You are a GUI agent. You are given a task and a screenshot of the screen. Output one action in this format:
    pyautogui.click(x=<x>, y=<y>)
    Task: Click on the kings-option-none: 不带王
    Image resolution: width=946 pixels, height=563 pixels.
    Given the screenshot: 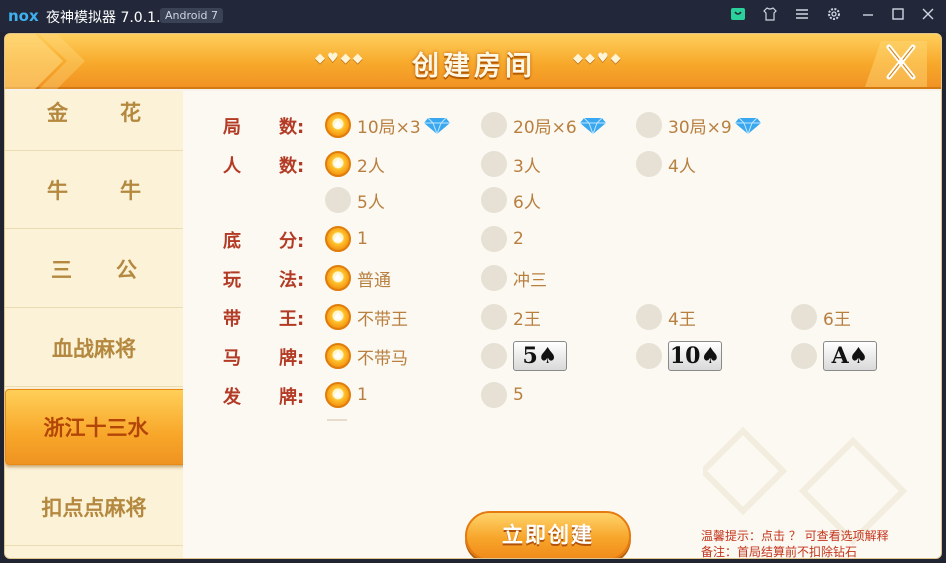 What is the action you would take?
    pyautogui.click(x=366, y=317)
    